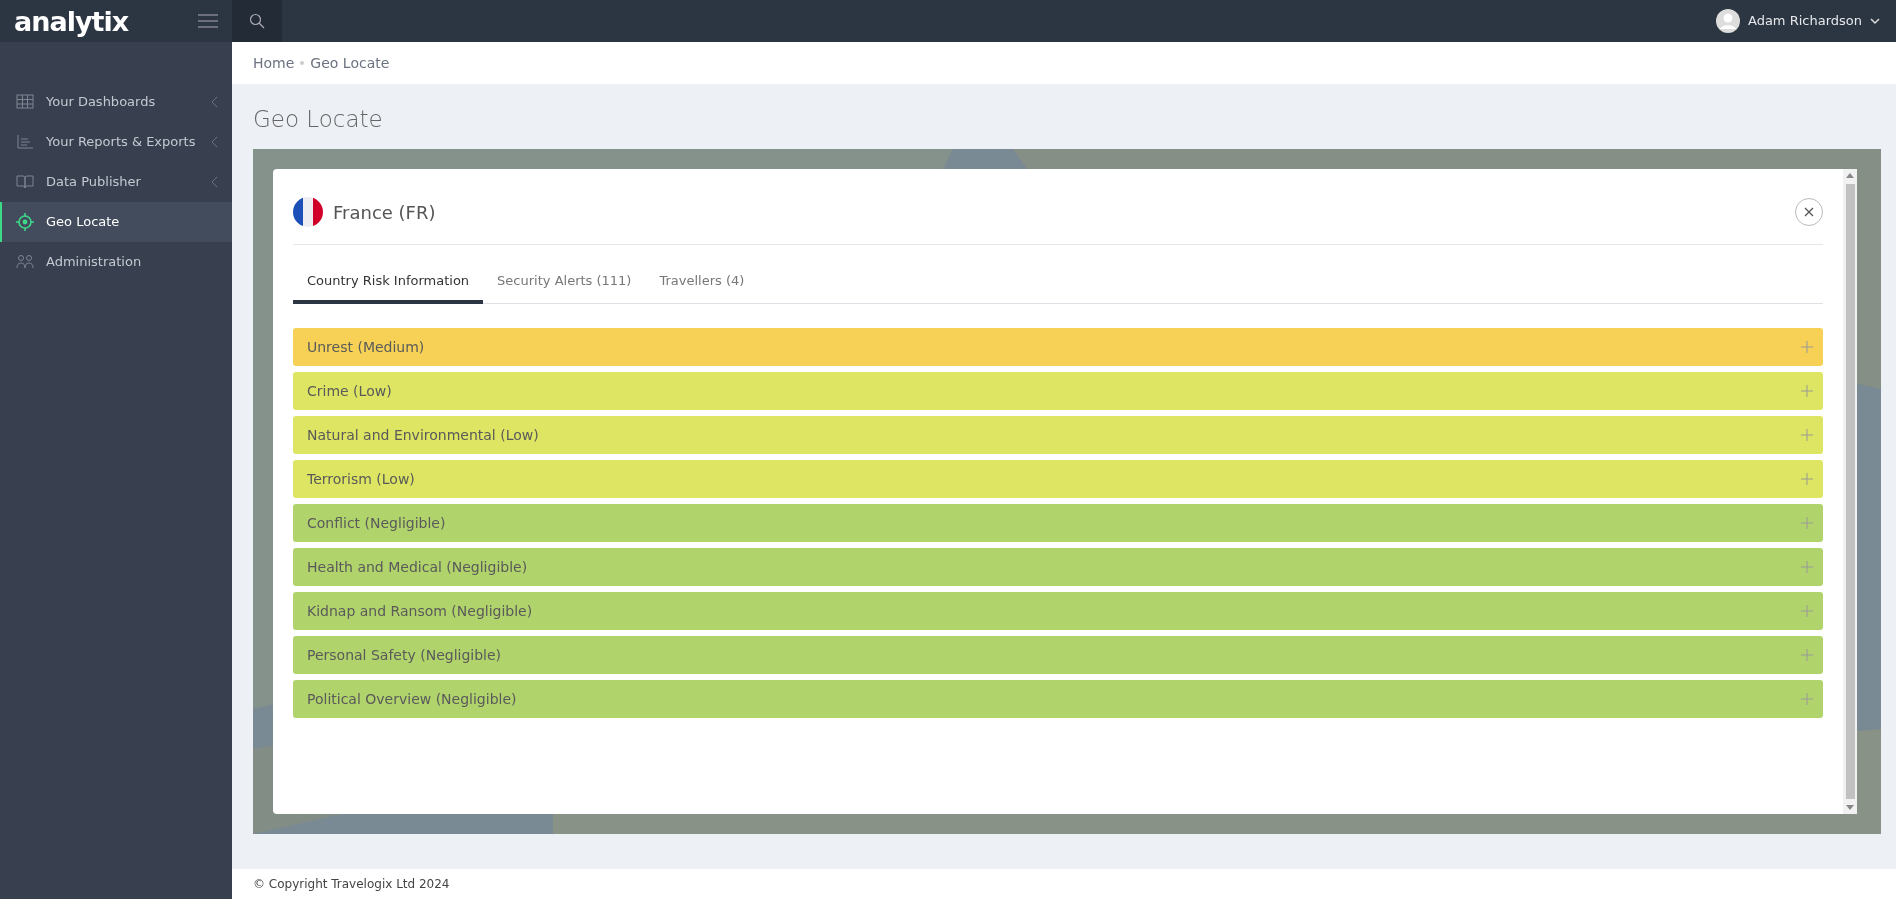 The height and width of the screenshot is (899, 1896). What do you see at coordinates (702, 282) in the screenshot?
I see `tab: Travellers (4)` at bounding box center [702, 282].